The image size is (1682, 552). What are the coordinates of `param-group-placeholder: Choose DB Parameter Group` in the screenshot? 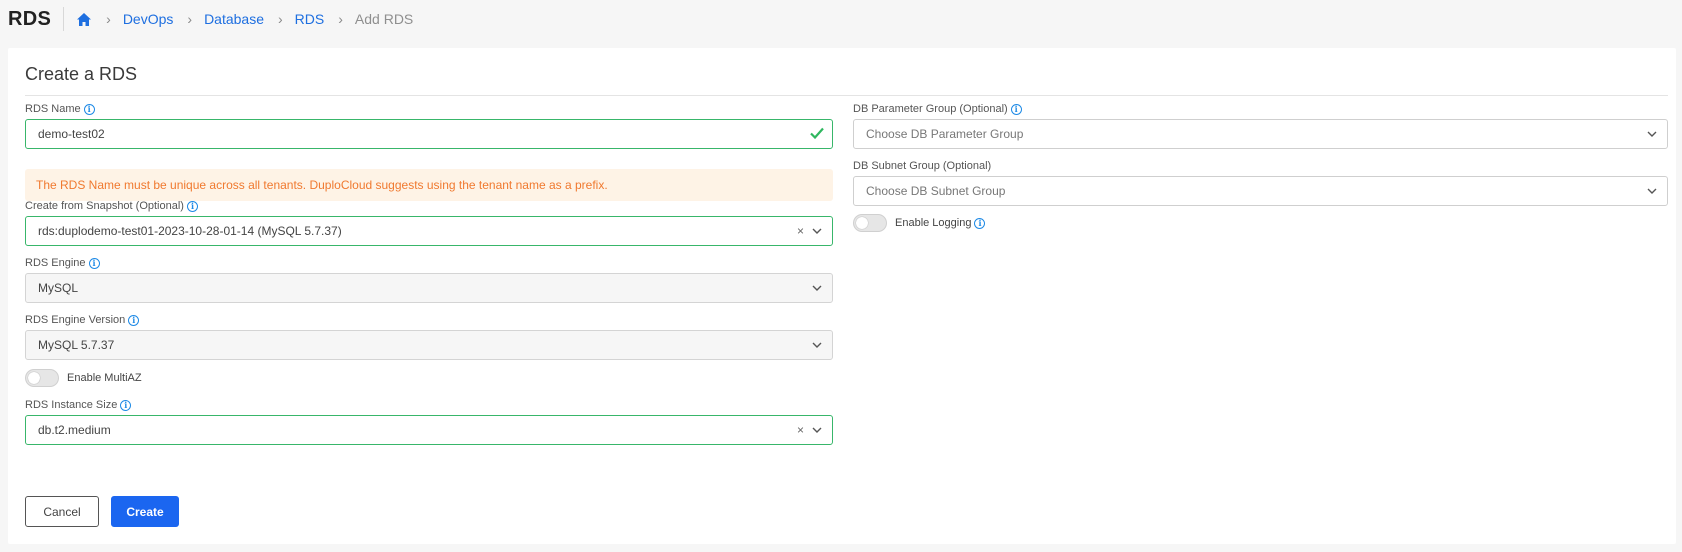 It's located at (945, 134).